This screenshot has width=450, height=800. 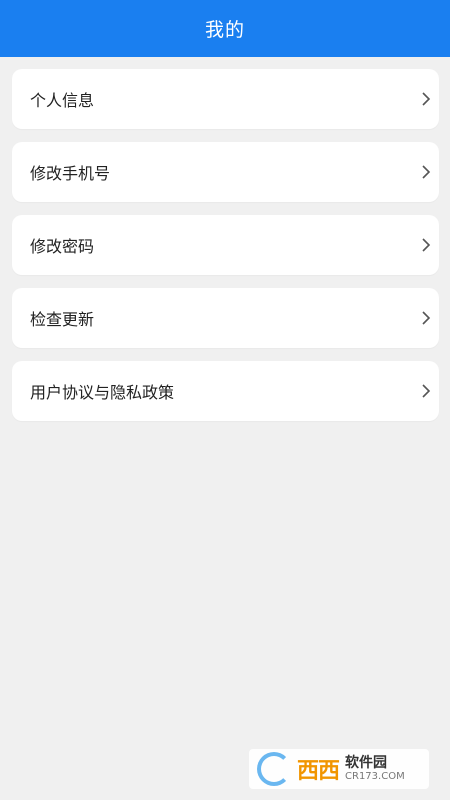 I want to click on menu-item-label: 用户协议与隐私政策, so click(x=102, y=392).